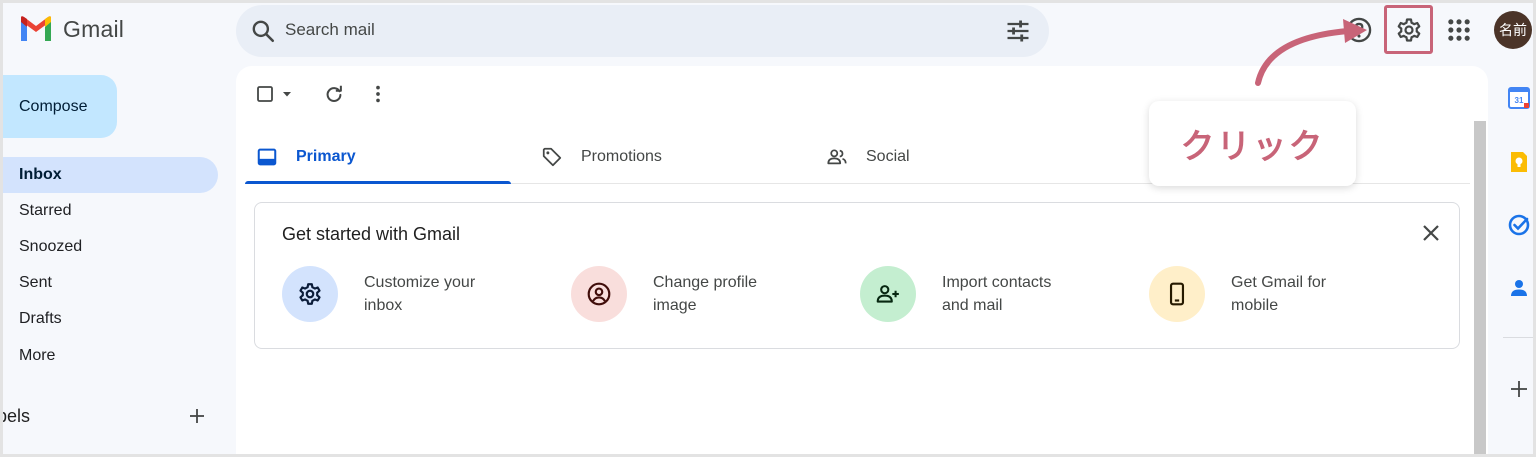 The width and height of the screenshot is (1536, 457). What do you see at coordinates (110, 356) in the screenshot?
I see `sidebar-item-more: More` at bounding box center [110, 356].